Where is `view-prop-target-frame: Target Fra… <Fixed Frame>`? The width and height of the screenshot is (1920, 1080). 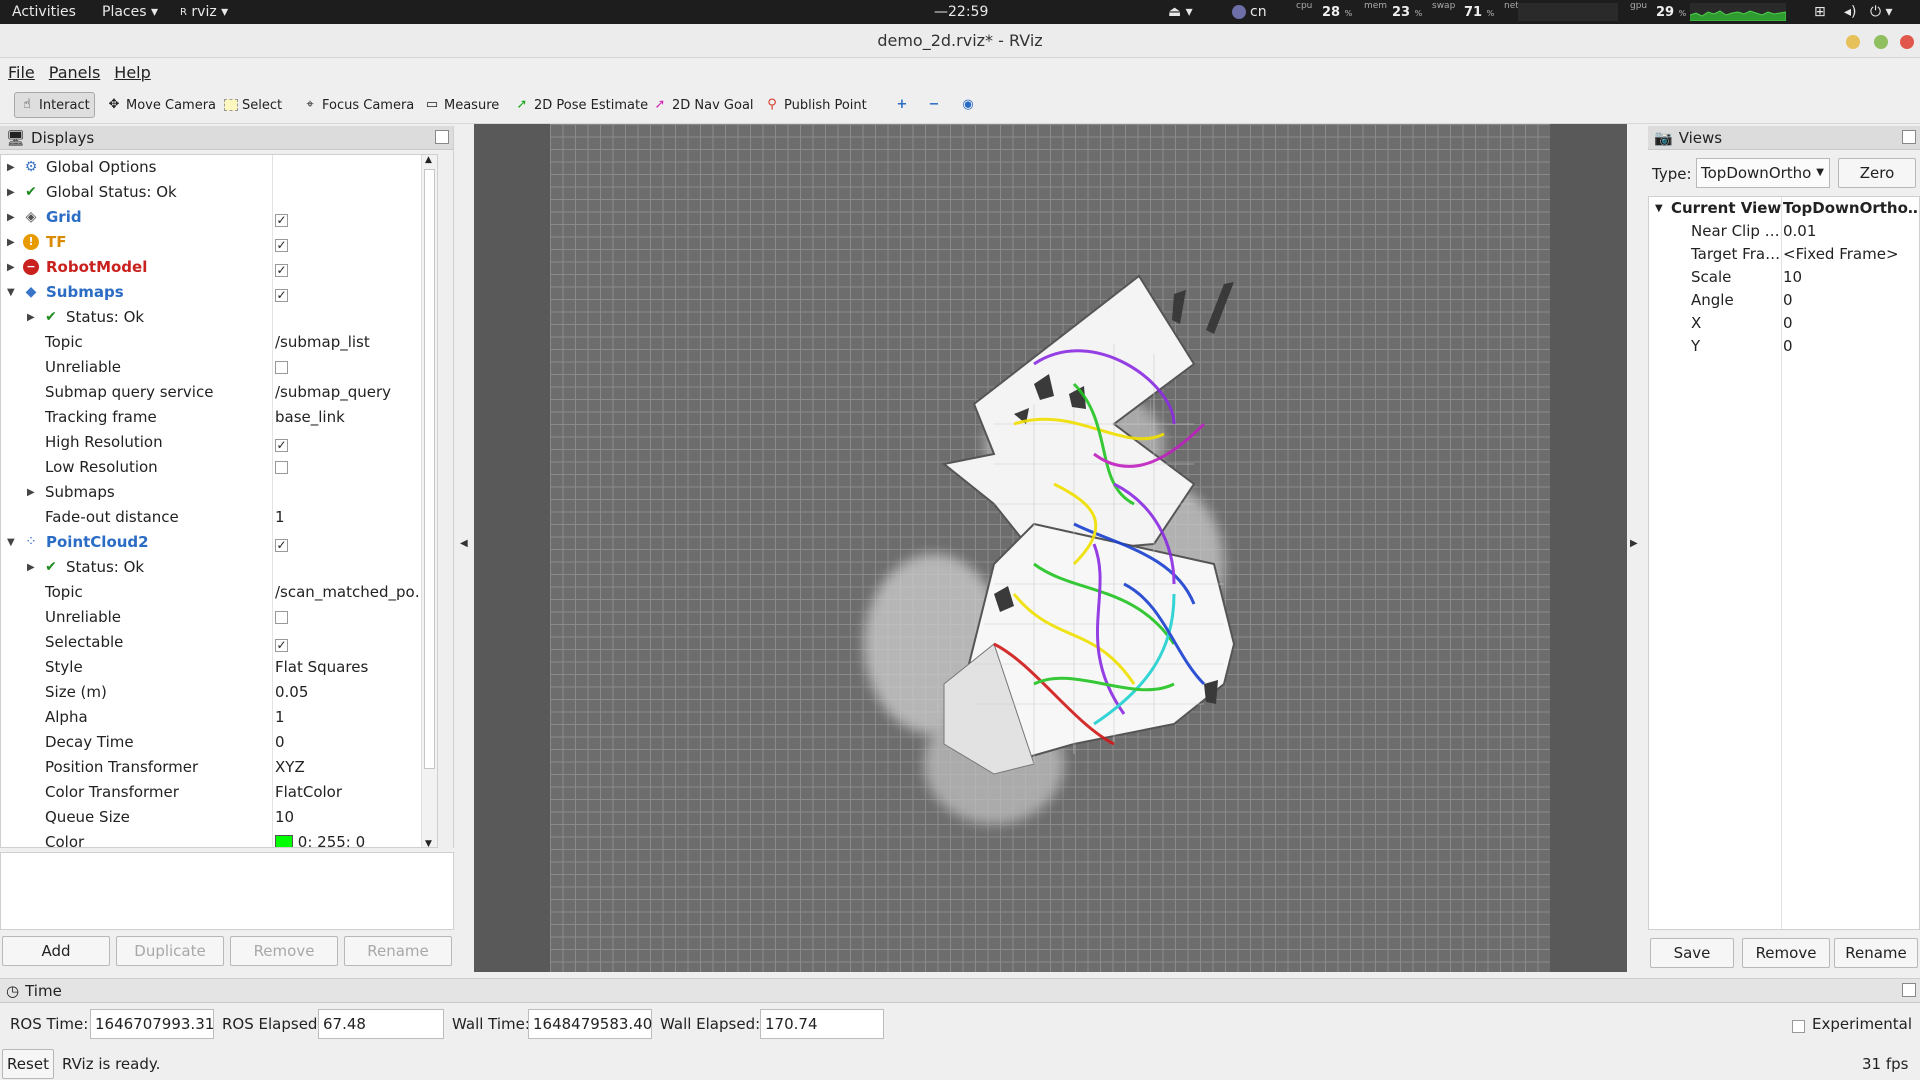 view-prop-target-frame: Target Fra… <Fixed Frame> is located at coordinates (1784, 254).